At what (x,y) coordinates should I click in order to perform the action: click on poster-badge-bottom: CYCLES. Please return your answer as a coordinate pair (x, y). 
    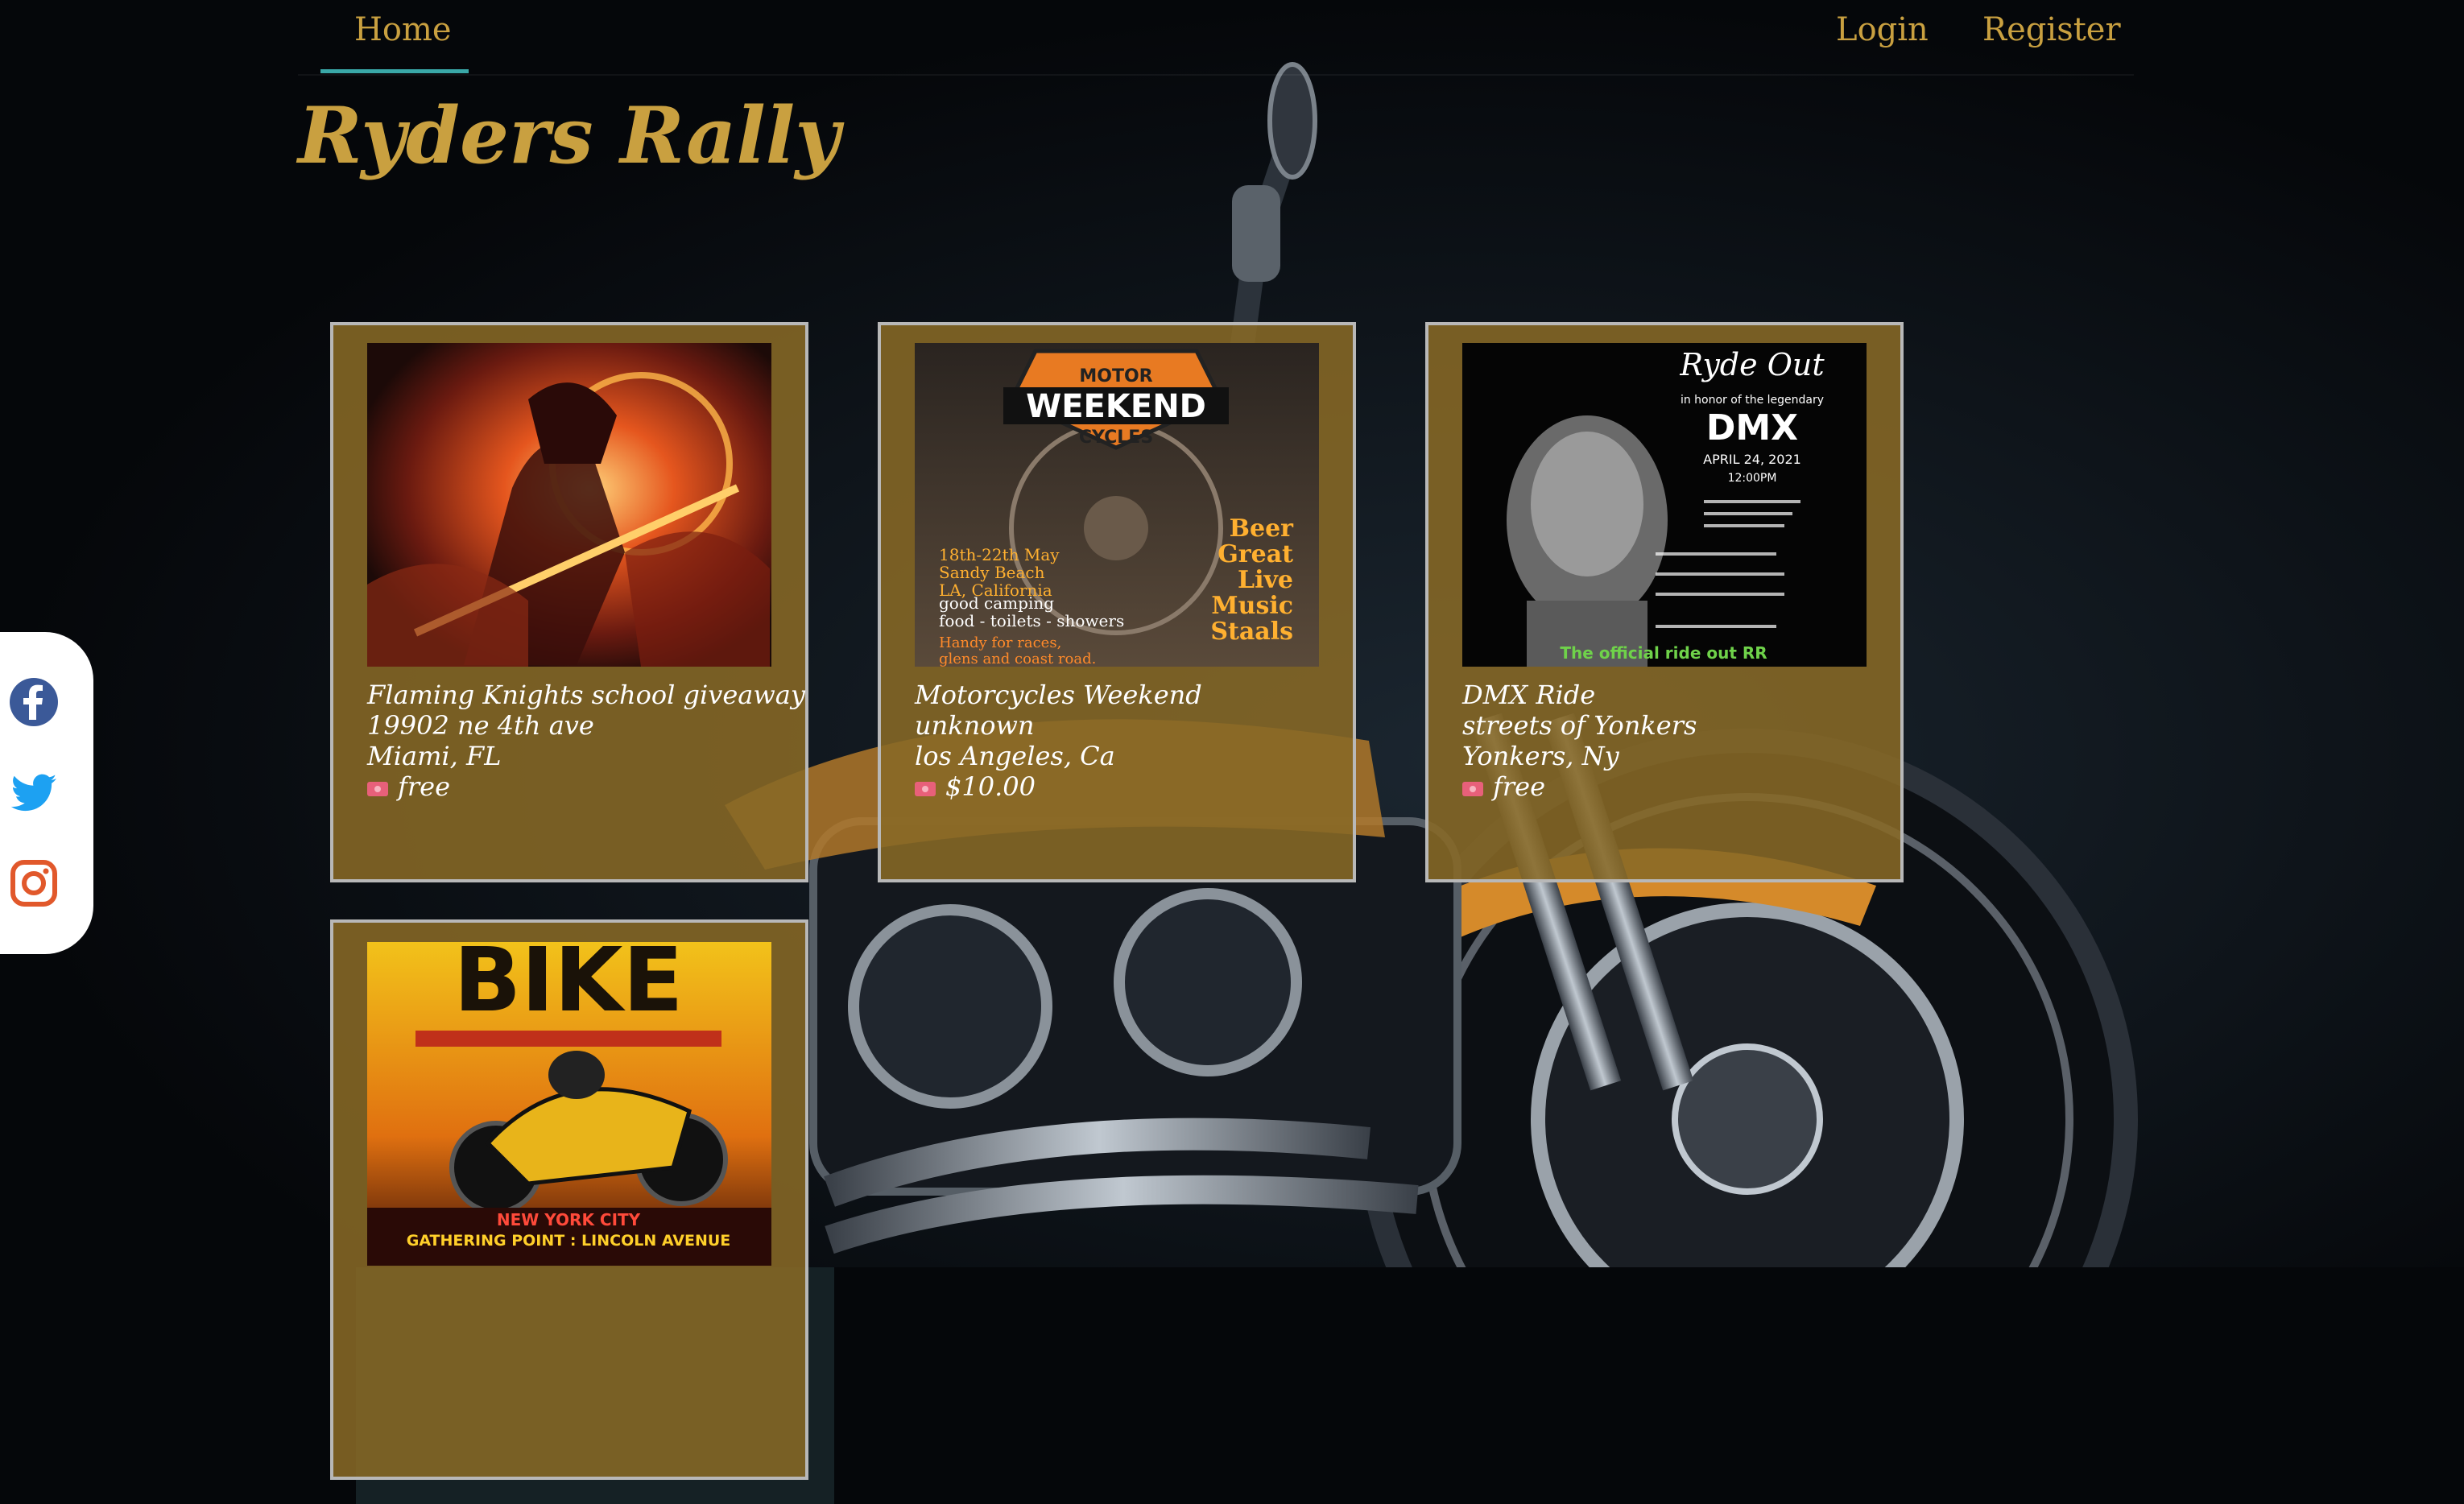
    Looking at the image, I should click on (1116, 438).